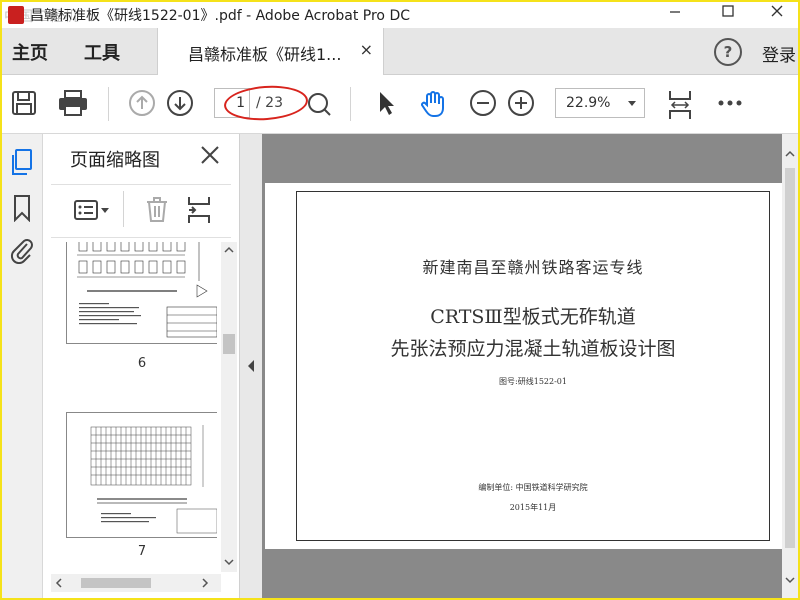  I want to click on document-tab: 昌赣标准板《研线1... ×, so click(270, 51).